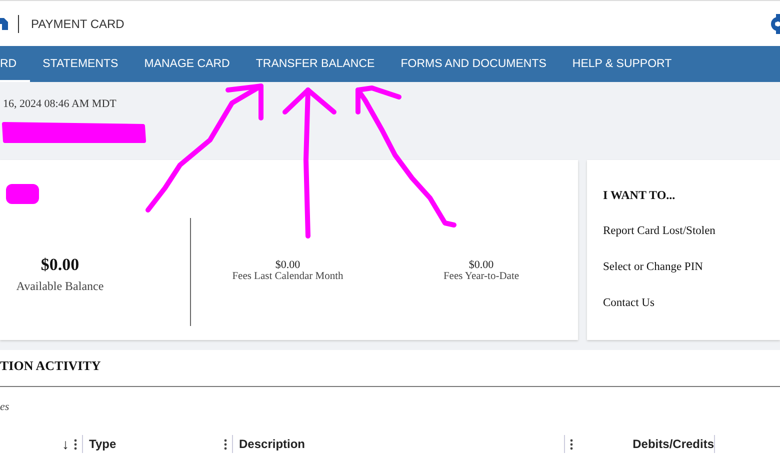 Image resolution: width=780 pixels, height=465 pixels. I want to click on redaction-mark, so click(22, 194).